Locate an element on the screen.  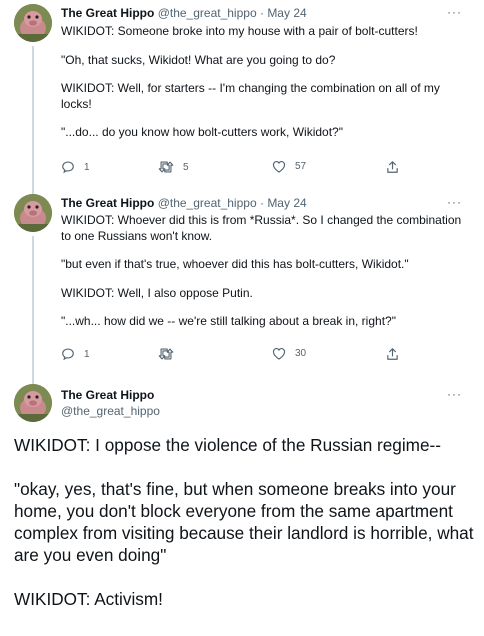
like-count: 57 is located at coordinates (301, 166).